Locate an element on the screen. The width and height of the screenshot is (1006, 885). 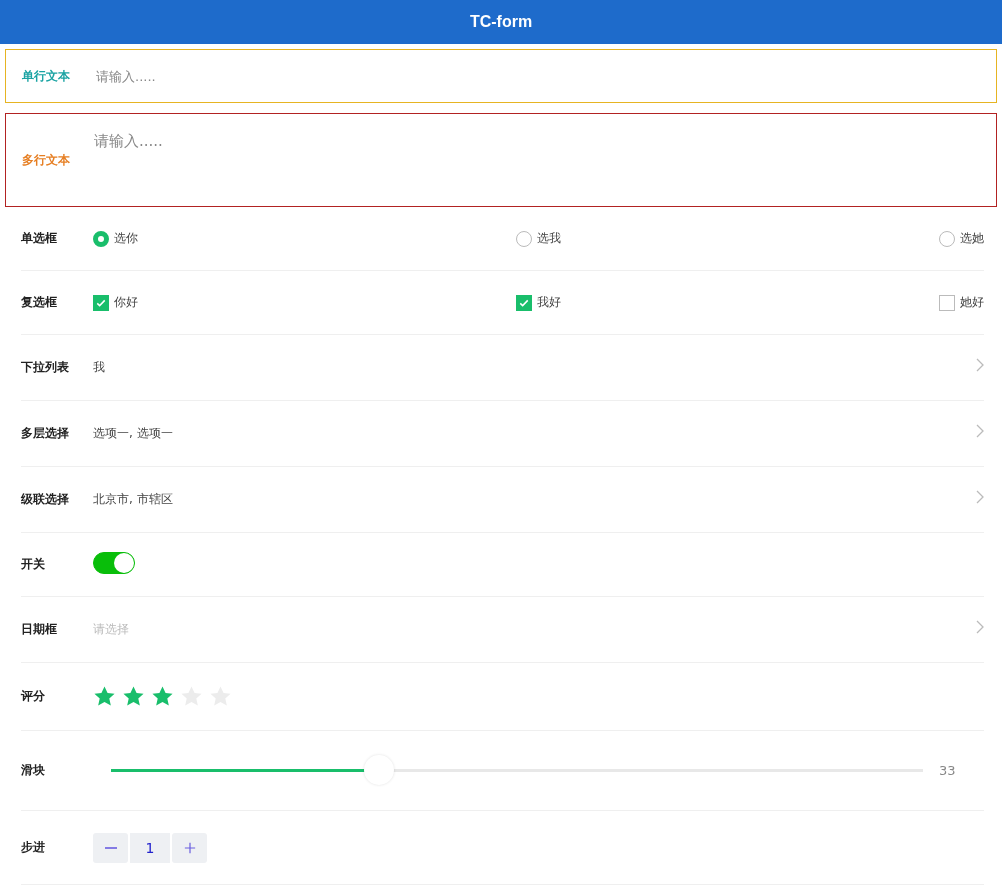
field-label: 下拉列表 is located at coordinates (45, 367).